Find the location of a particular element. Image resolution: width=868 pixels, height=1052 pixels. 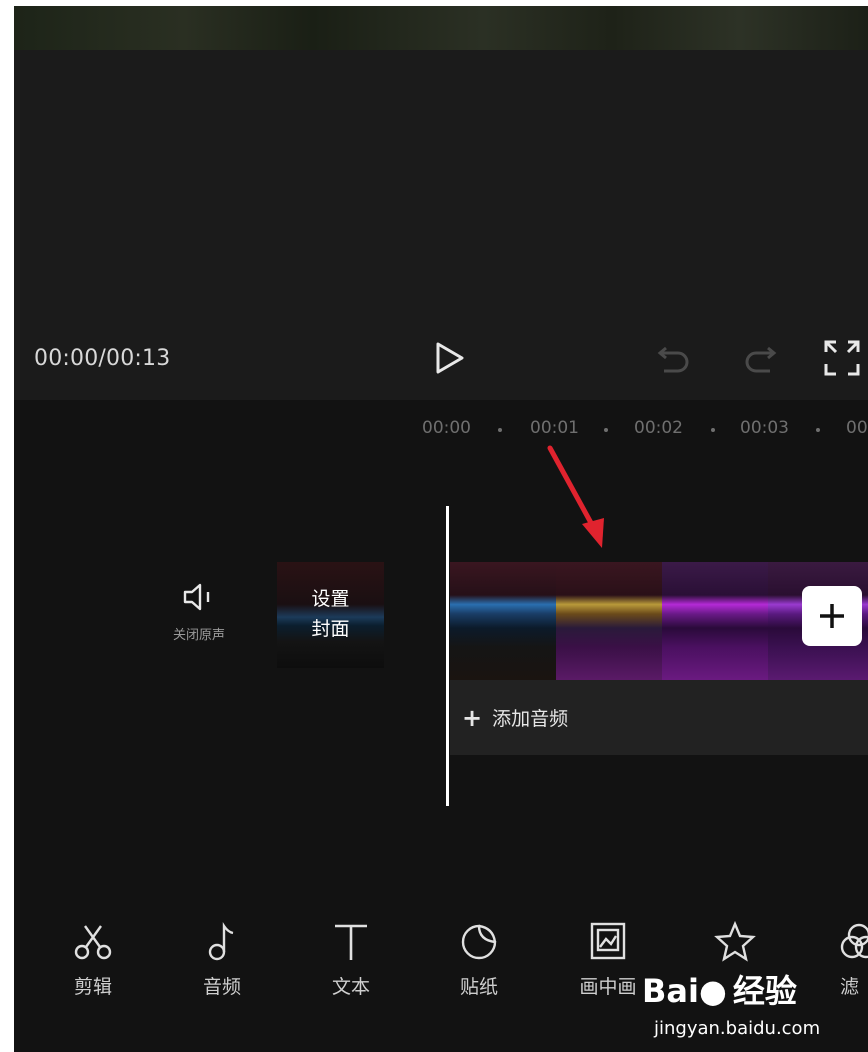

plus-icon: + is located at coordinates (472, 717).